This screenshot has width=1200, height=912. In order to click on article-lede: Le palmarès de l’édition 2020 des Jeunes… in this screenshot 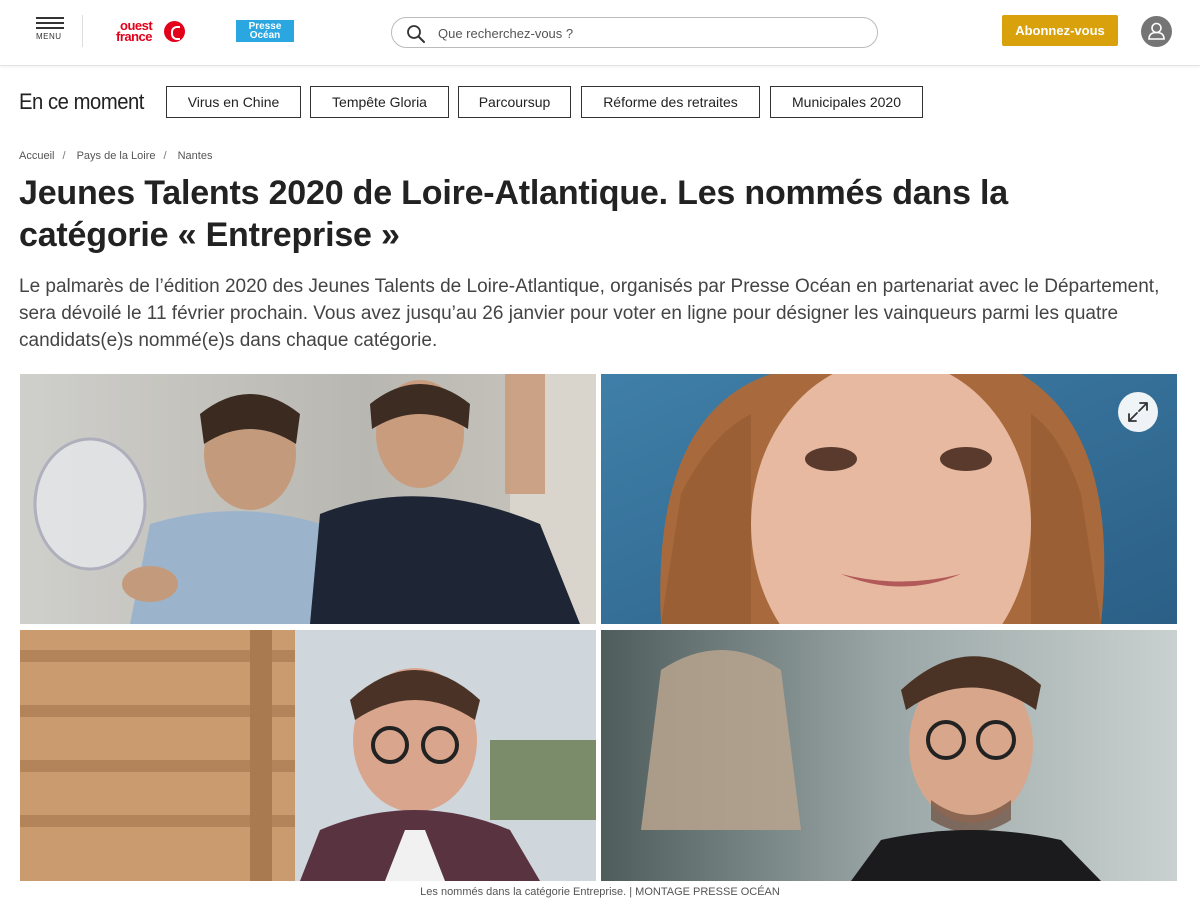, I will do `click(589, 313)`.